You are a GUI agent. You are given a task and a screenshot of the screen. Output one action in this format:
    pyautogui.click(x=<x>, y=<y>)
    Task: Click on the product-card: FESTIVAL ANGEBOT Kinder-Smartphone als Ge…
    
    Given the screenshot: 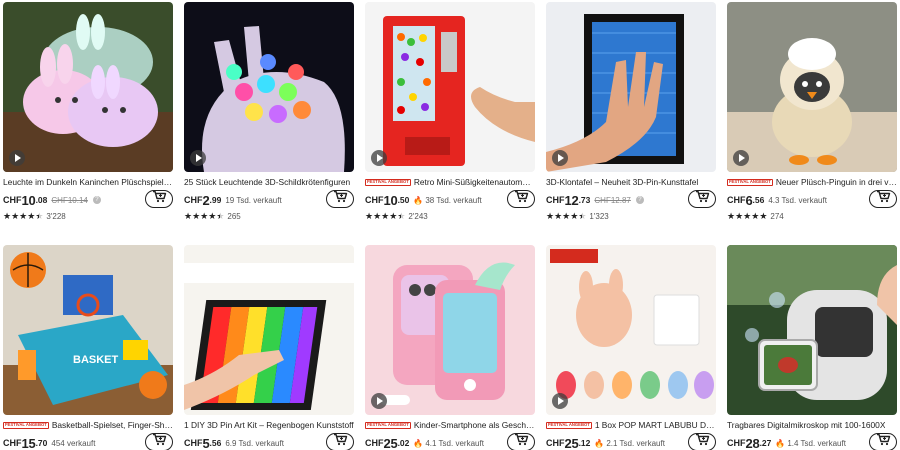 What is the action you would take?
    pyautogui.click(x=450, y=347)
    